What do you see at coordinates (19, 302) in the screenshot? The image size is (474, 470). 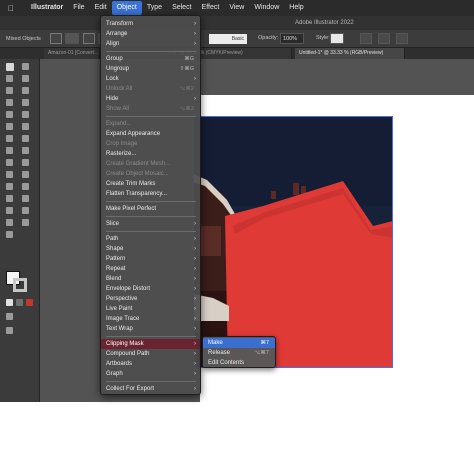 I see `gradient-mode-icon` at bounding box center [19, 302].